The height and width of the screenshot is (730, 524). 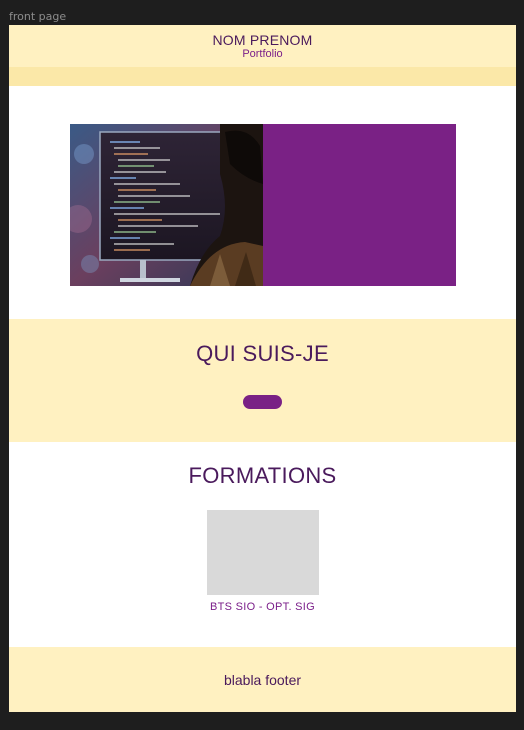 I want to click on about-more-button, so click(x=262, y=402).